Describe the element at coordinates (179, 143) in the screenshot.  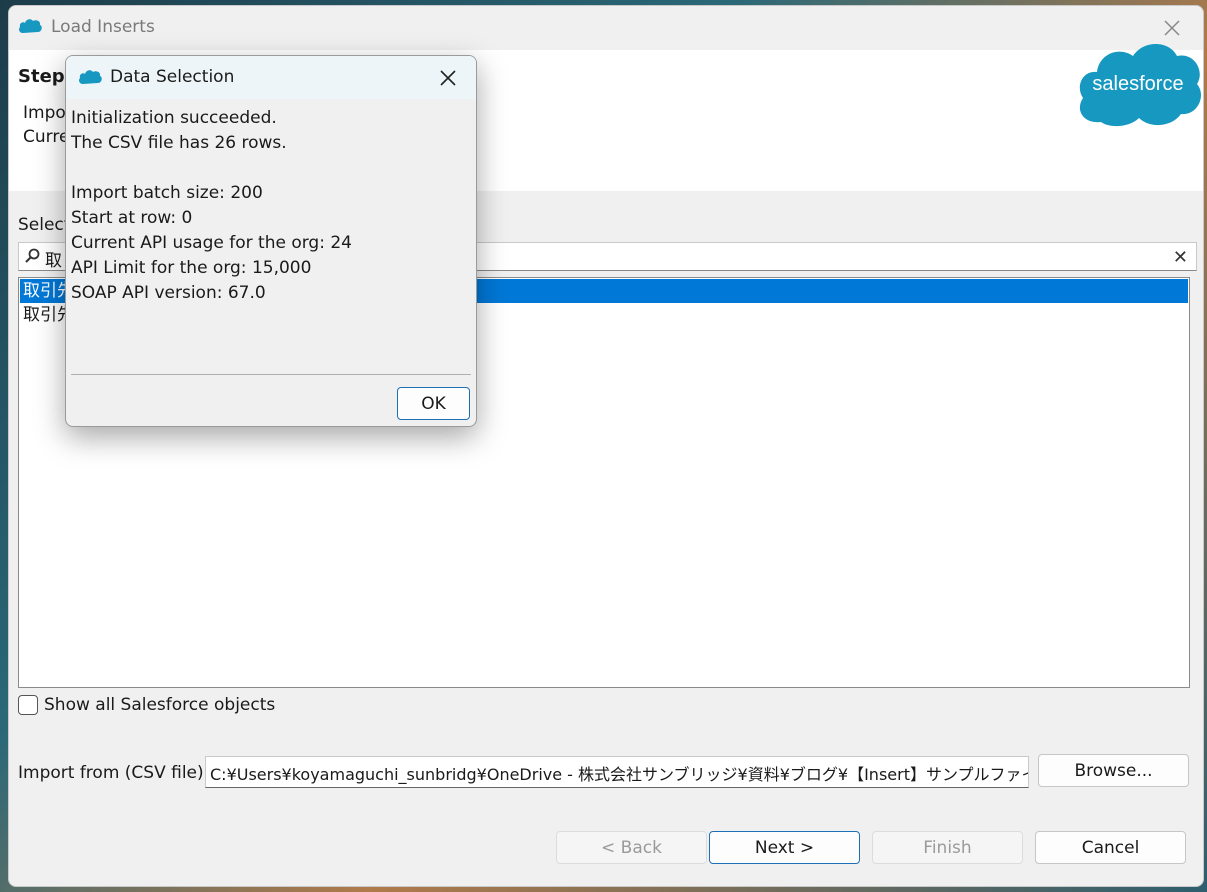
I see `message-line: The CSV file has 26 rows.` at that location.